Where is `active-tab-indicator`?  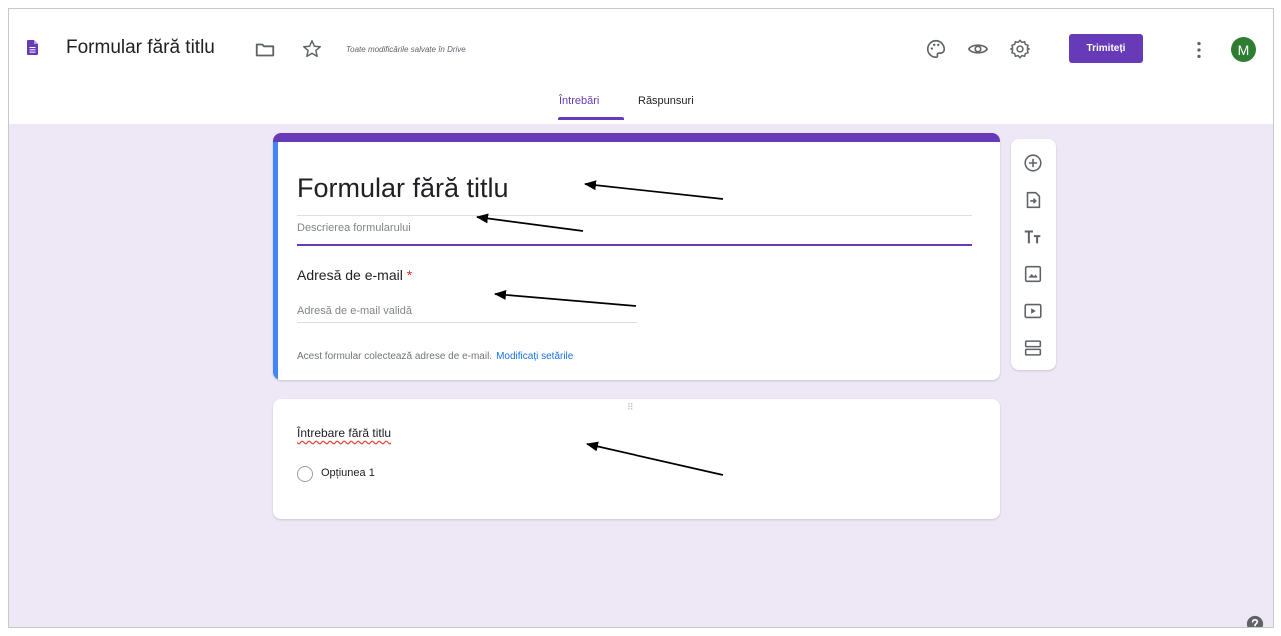 active-tab-indicator is located at coordinates (591, 118).